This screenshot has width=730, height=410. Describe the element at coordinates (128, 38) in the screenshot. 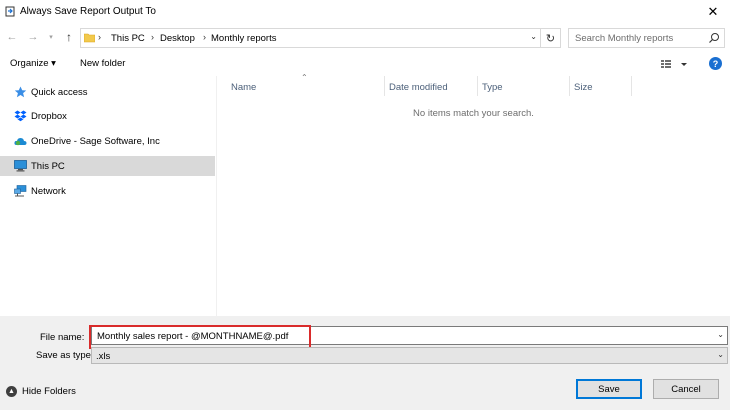

I see `breadcrumb-this-pc: This PC` at that location.